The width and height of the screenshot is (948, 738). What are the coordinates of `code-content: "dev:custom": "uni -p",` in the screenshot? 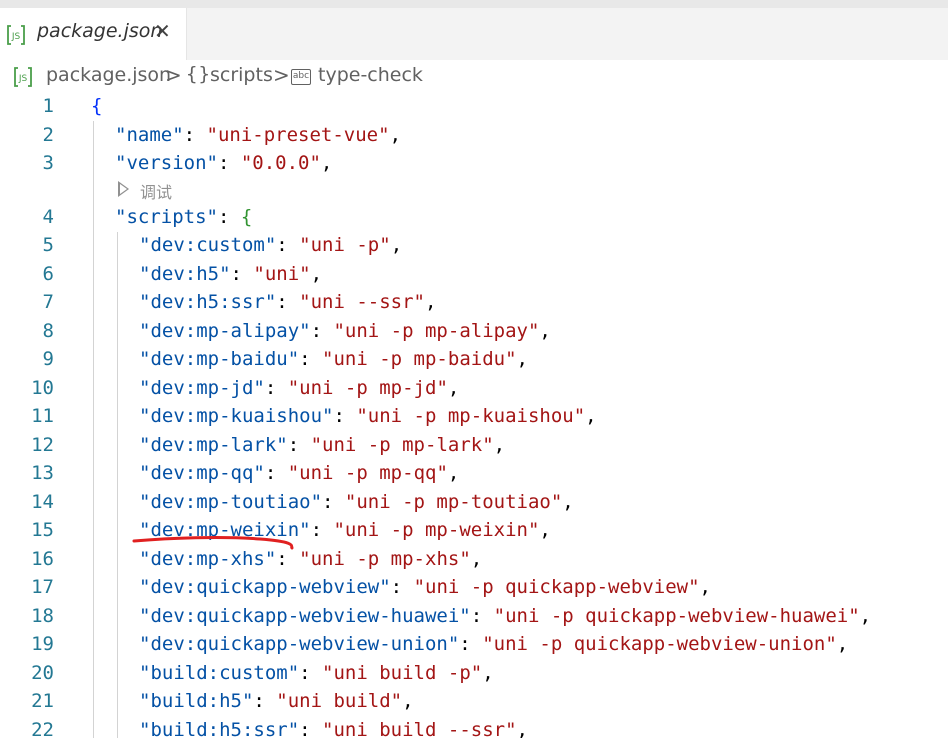 It's located at (271, 245).